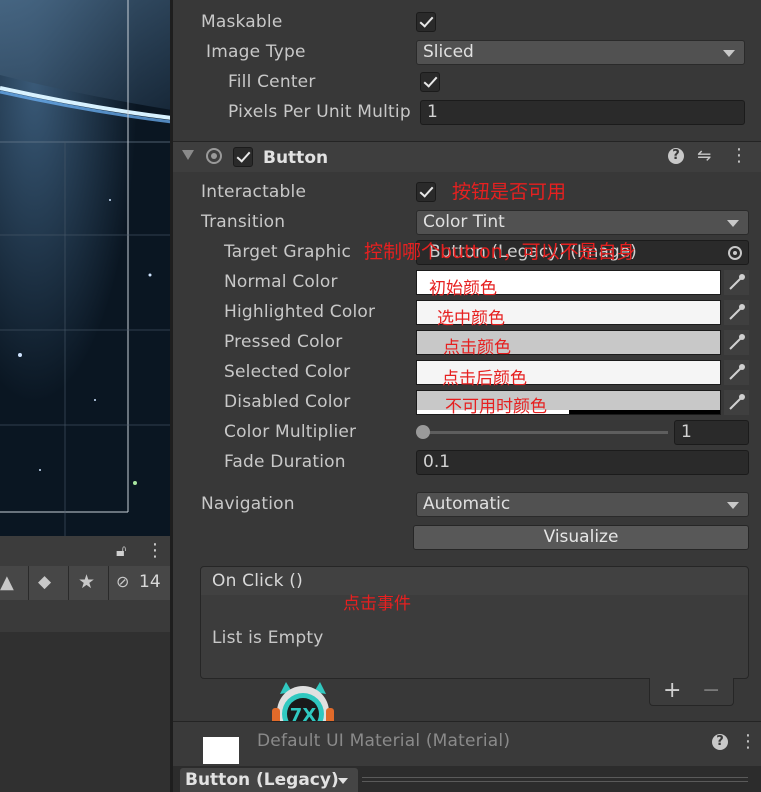  Describe the element at coordinates (377, 604) in the screenshot. I see `onclick-annotation: 点击事件` at that location.